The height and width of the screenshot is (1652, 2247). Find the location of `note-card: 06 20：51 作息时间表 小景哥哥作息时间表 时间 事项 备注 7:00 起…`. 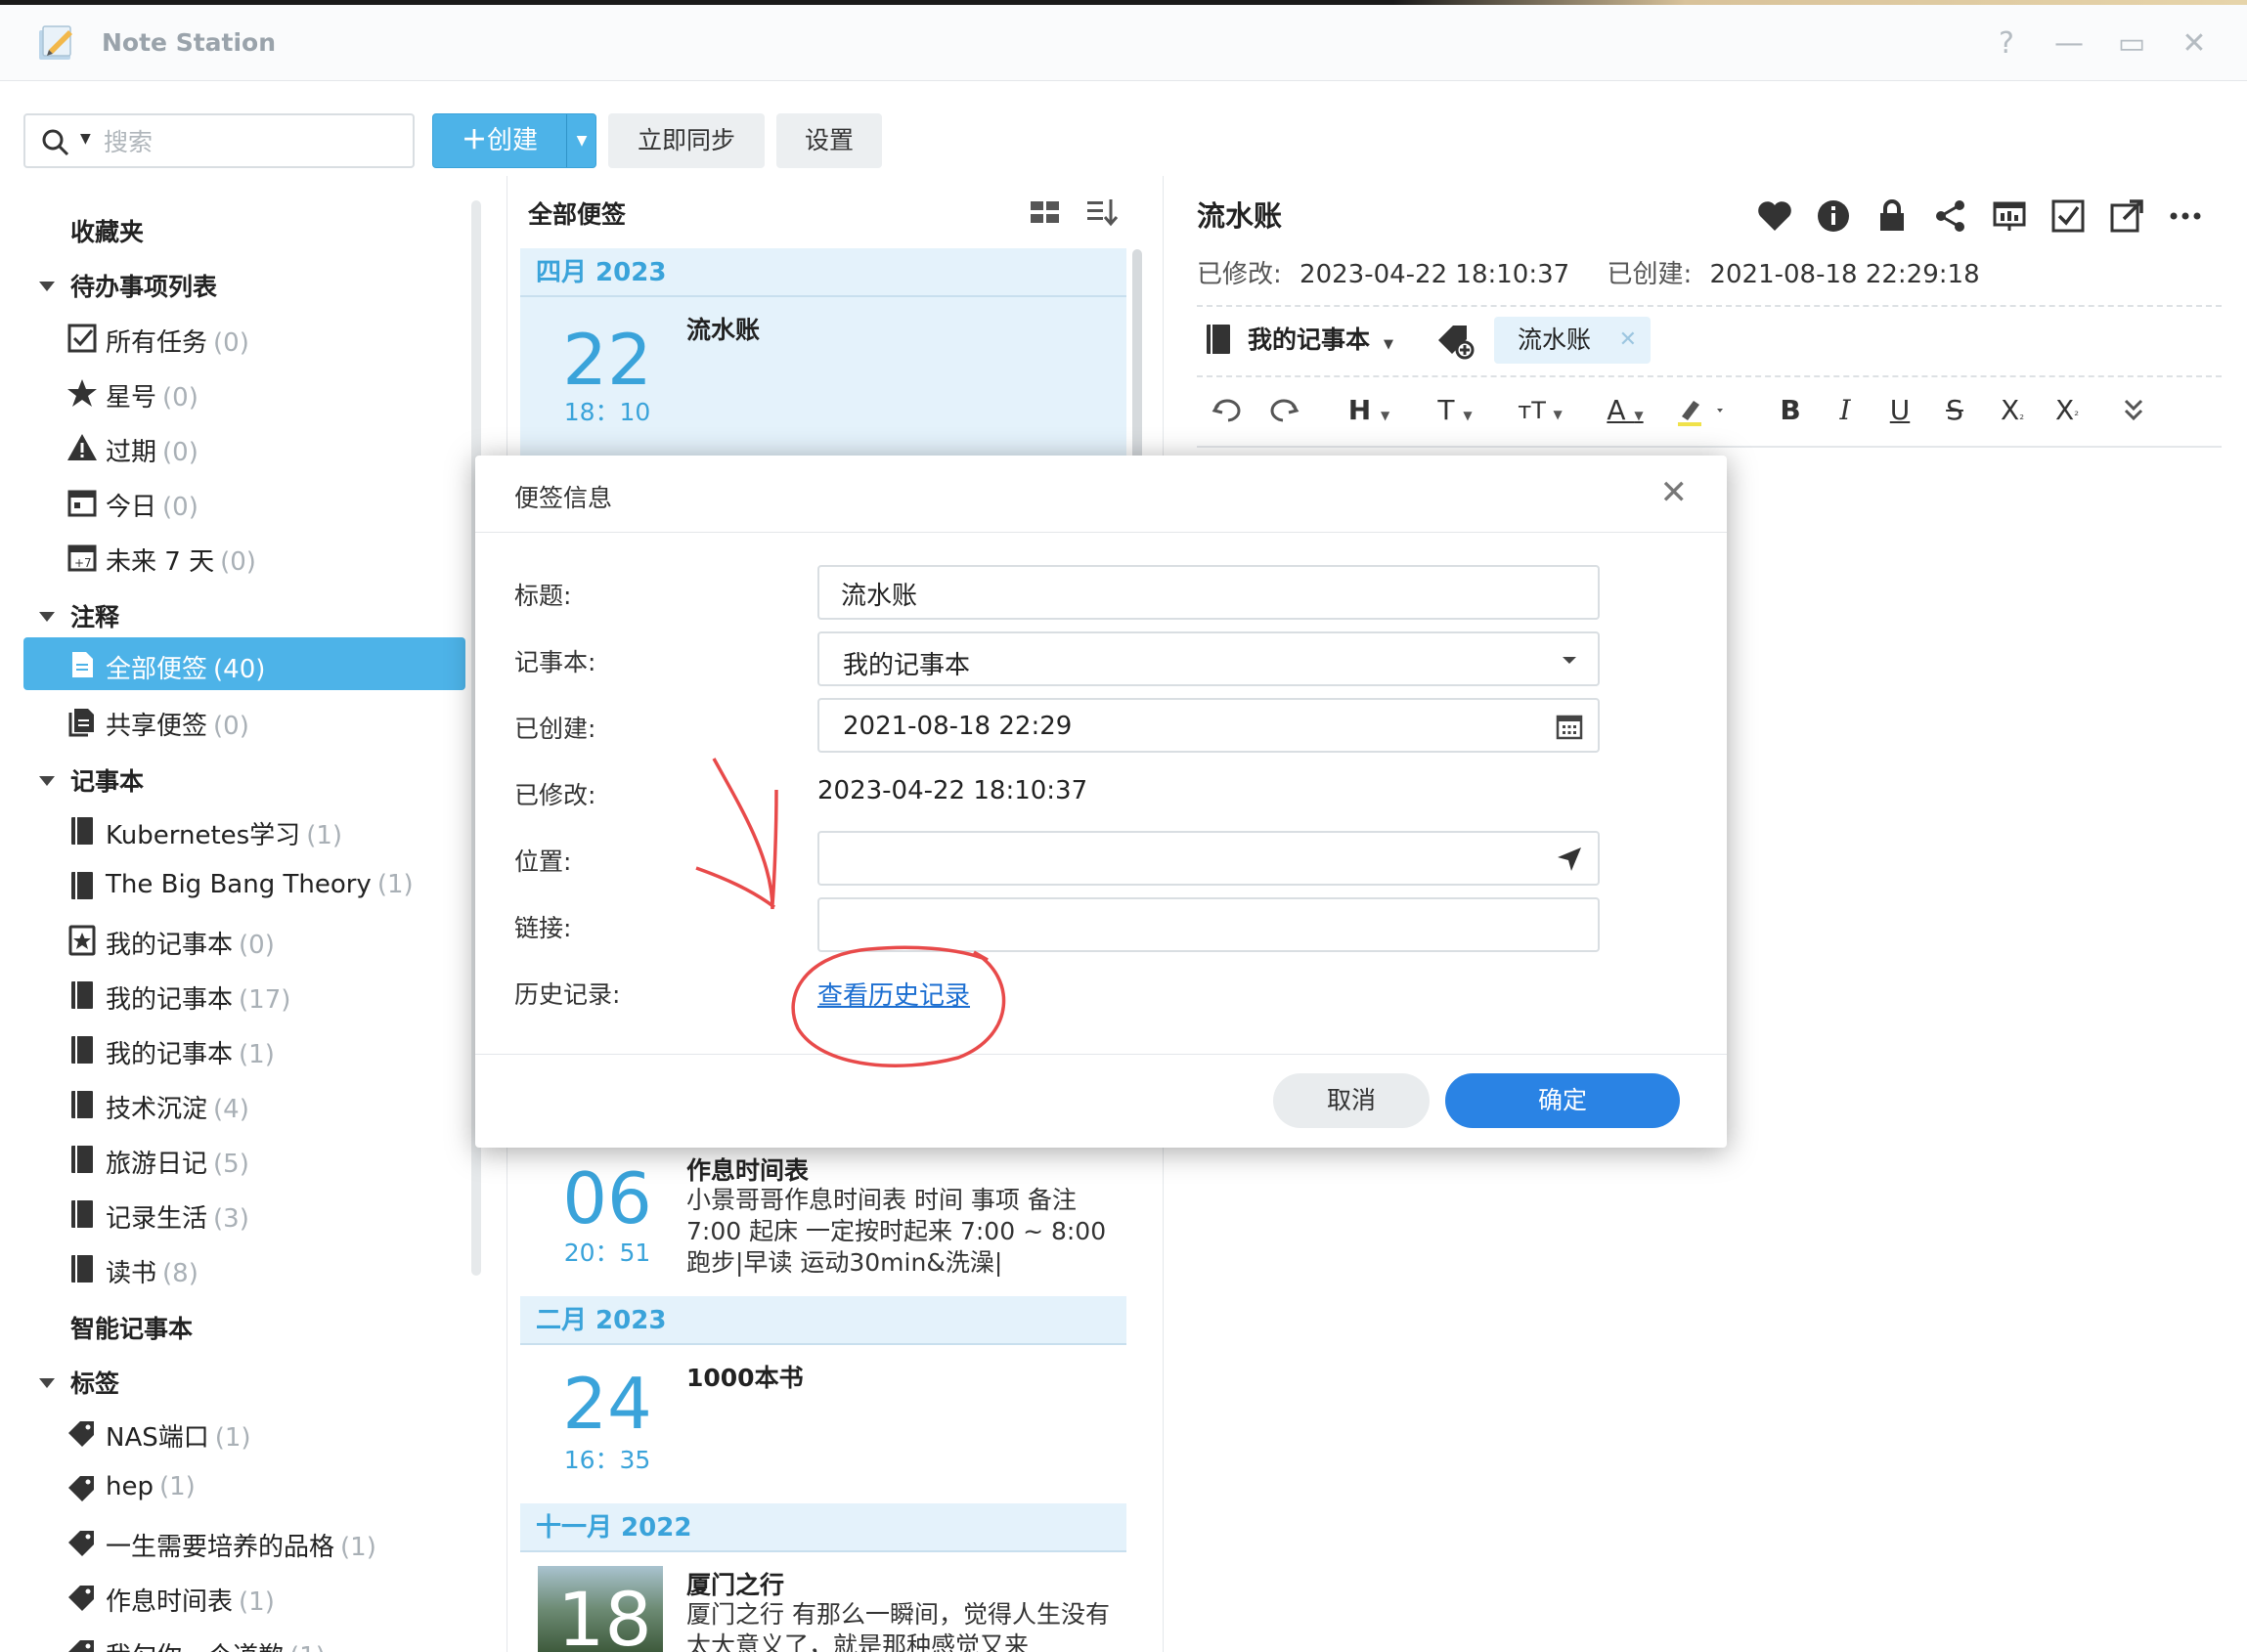

note-card: 06 20：51 作息时间表 小景哥哥作息时间表 时间 事项 备注 7:00 起… is located at coordinates (823, 1221).